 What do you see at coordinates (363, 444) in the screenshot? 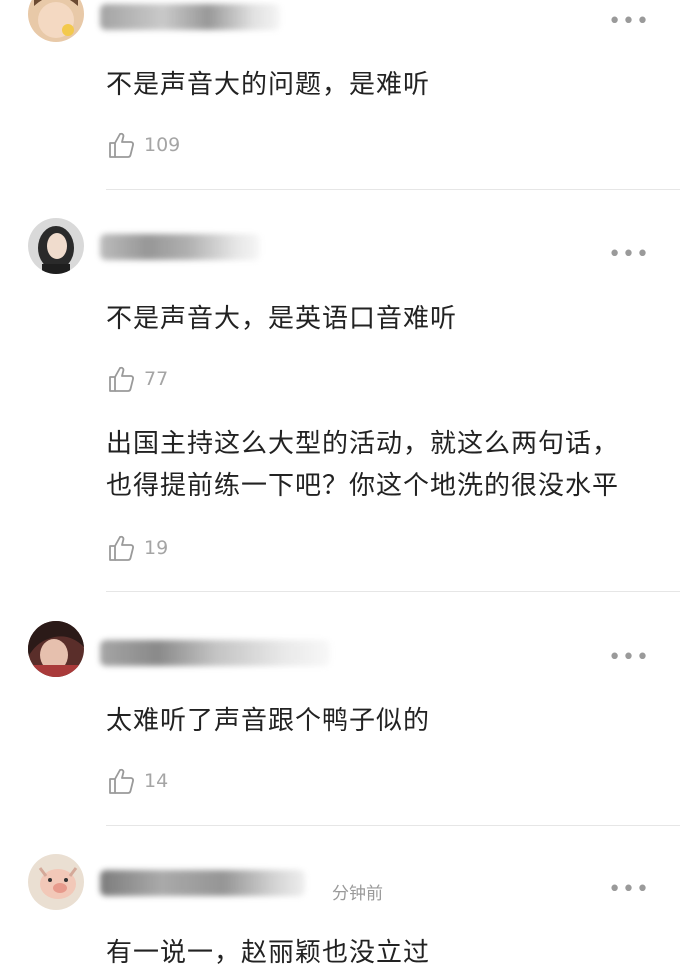
I see `comment-text-line-1: 出国主持这么大型的活动，就这么两句话，` at bounding box center [363, 444].